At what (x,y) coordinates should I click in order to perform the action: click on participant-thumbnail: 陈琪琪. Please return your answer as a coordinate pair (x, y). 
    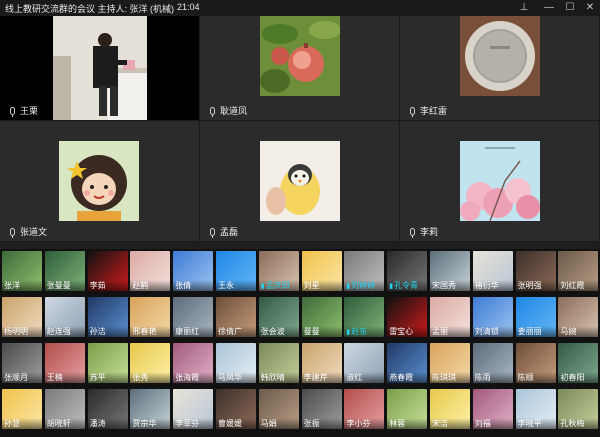
    Looking at the image, I should click on (450, 363).